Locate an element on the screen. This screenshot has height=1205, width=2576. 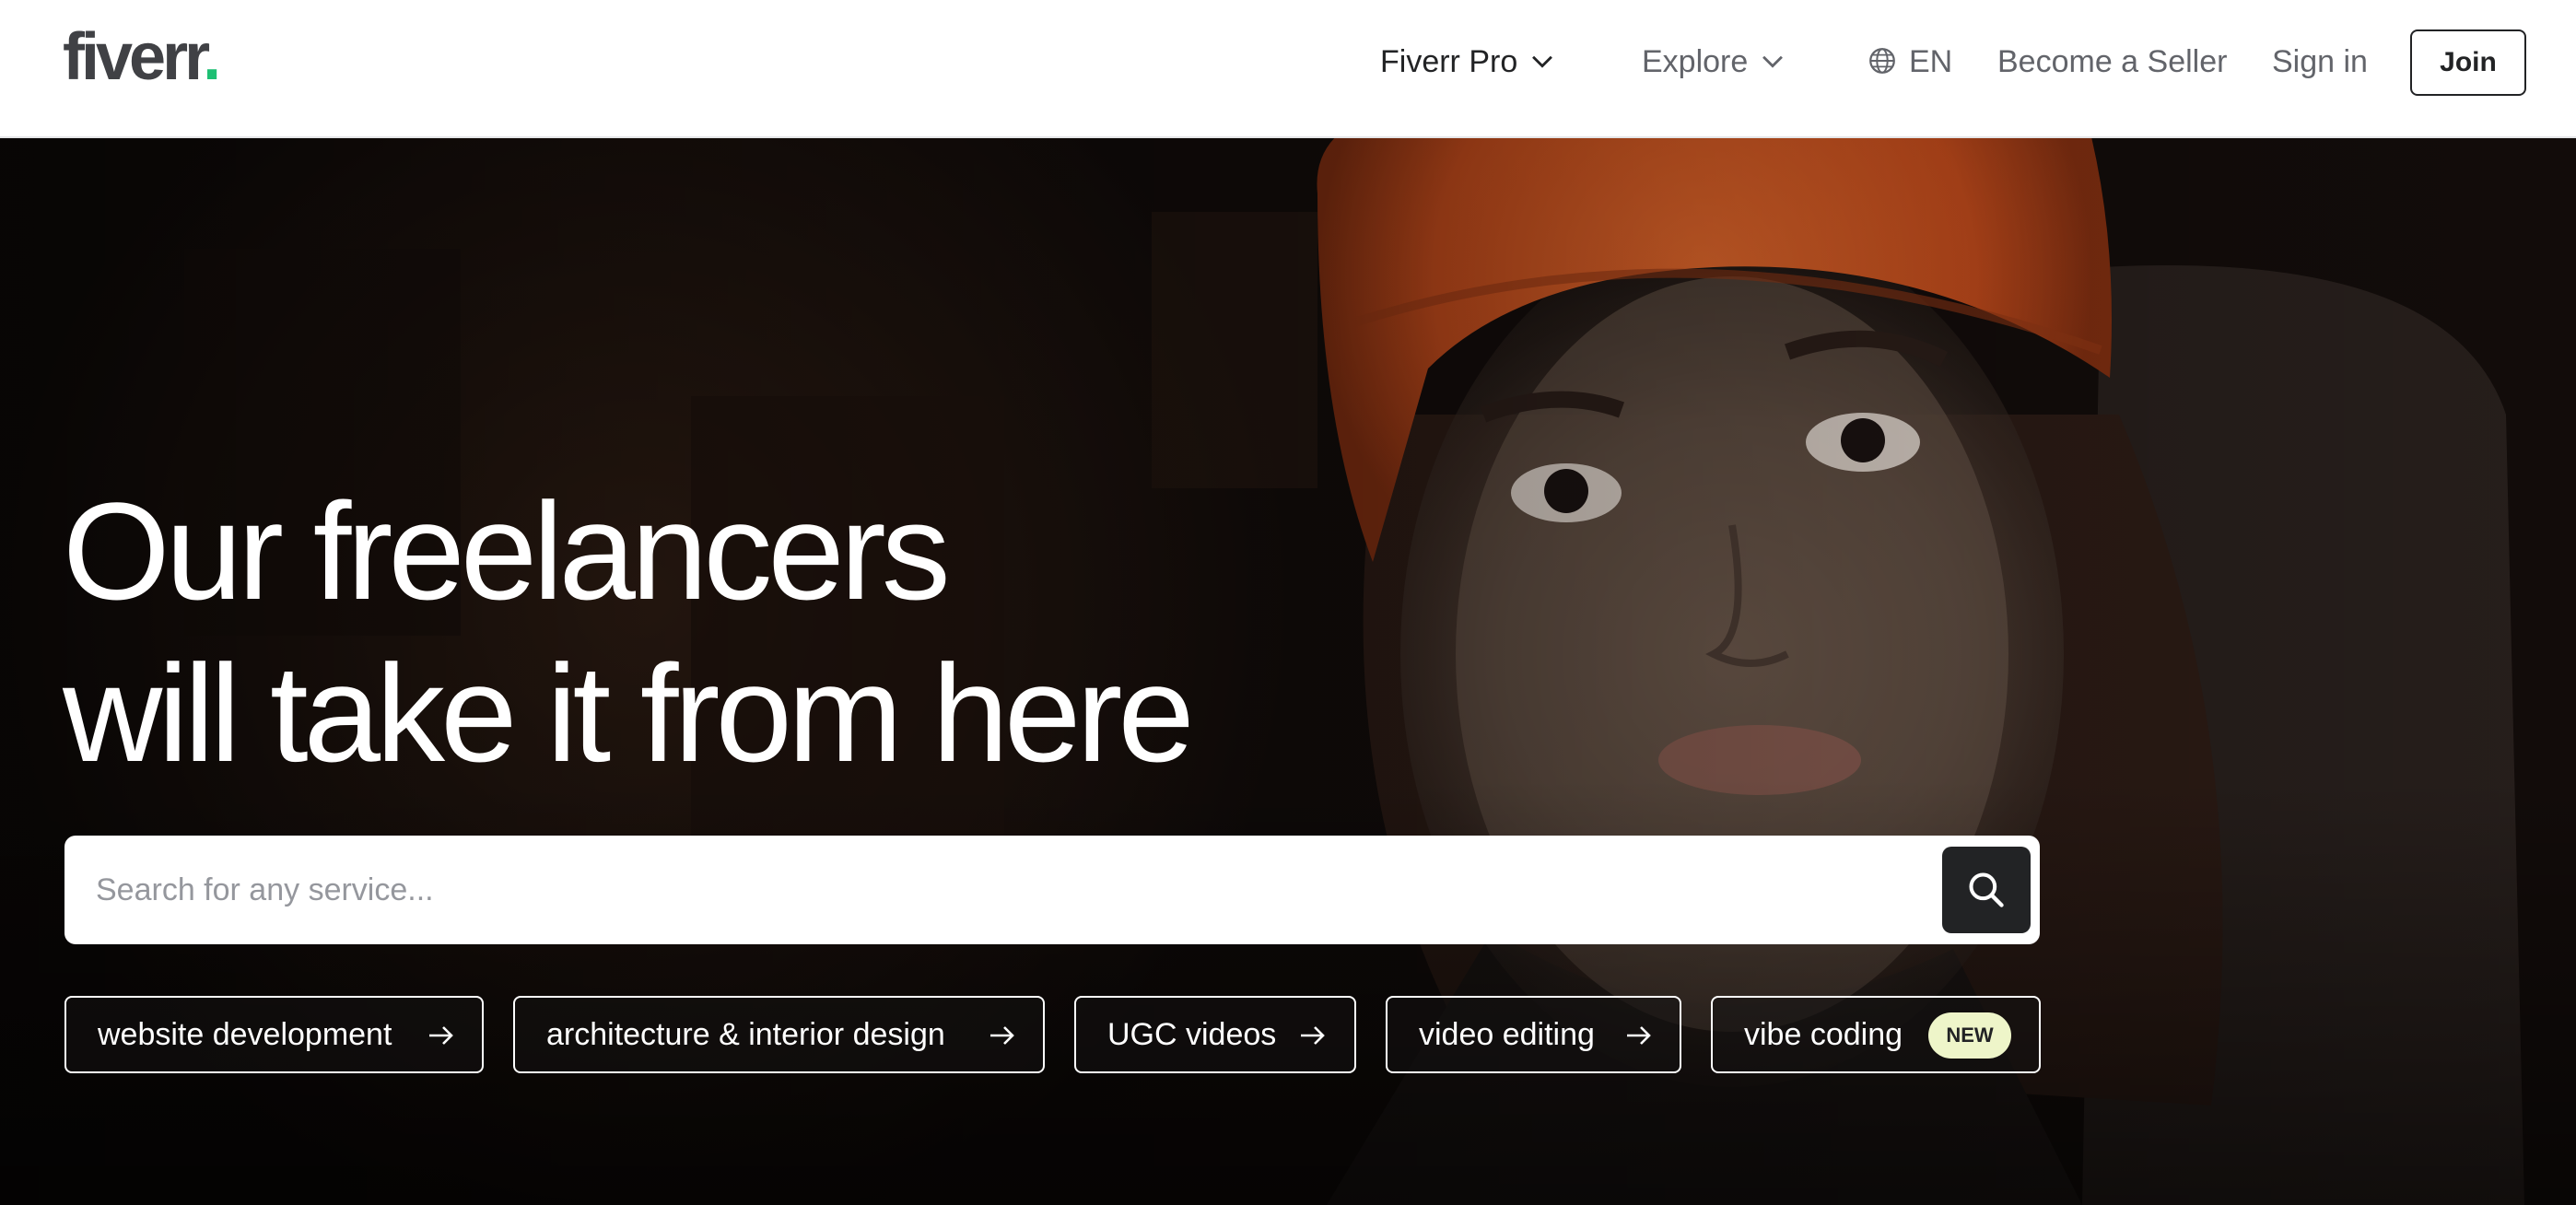
language-selector: EN is located at coordinates (1909, 62).